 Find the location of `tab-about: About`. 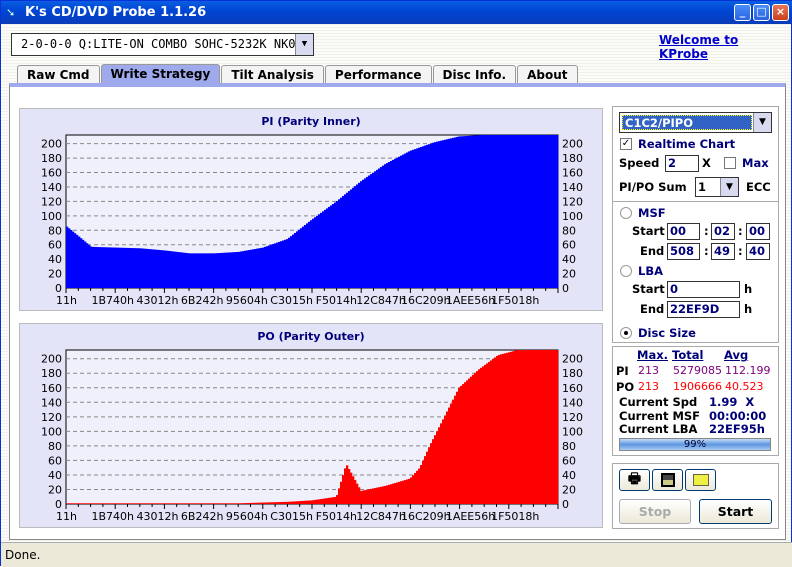

tab-about: About is located at coordinates (547, 74).